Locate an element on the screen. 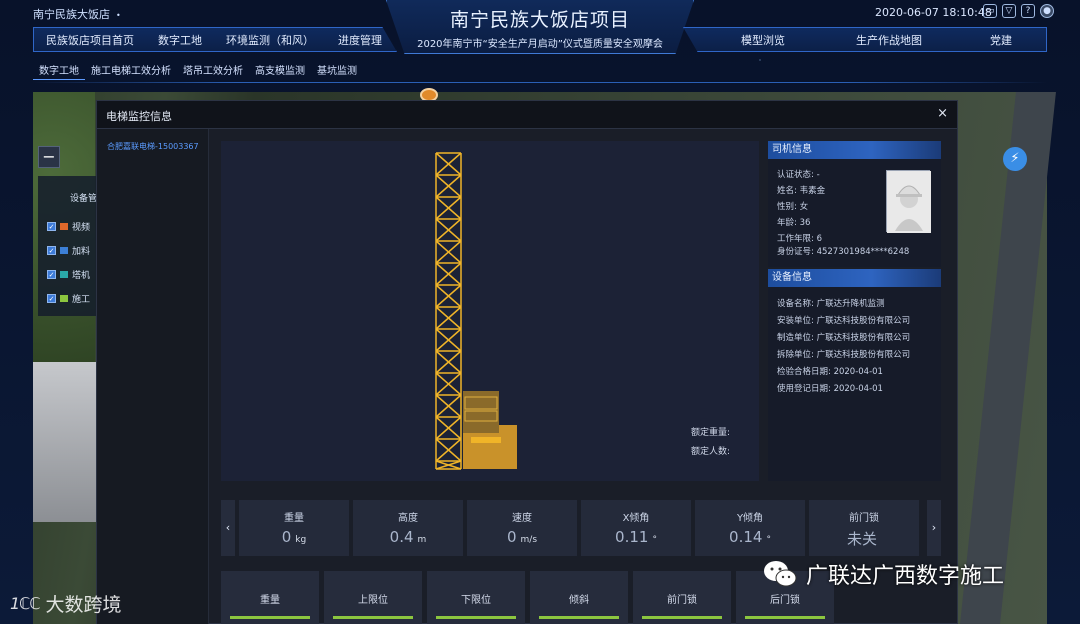  nav-item-digital-site: 数字工地 is located at coordinates (180, 40).